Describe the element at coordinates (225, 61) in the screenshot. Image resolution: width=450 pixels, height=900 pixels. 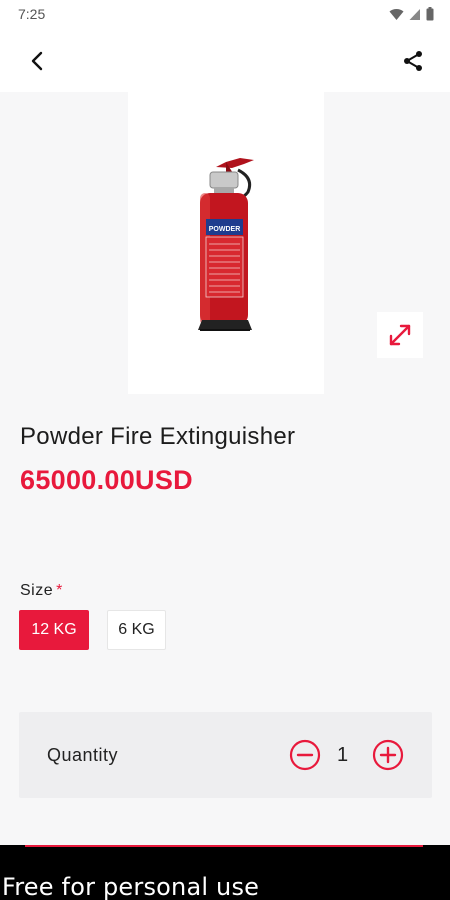
I see `app-bar` at that location.